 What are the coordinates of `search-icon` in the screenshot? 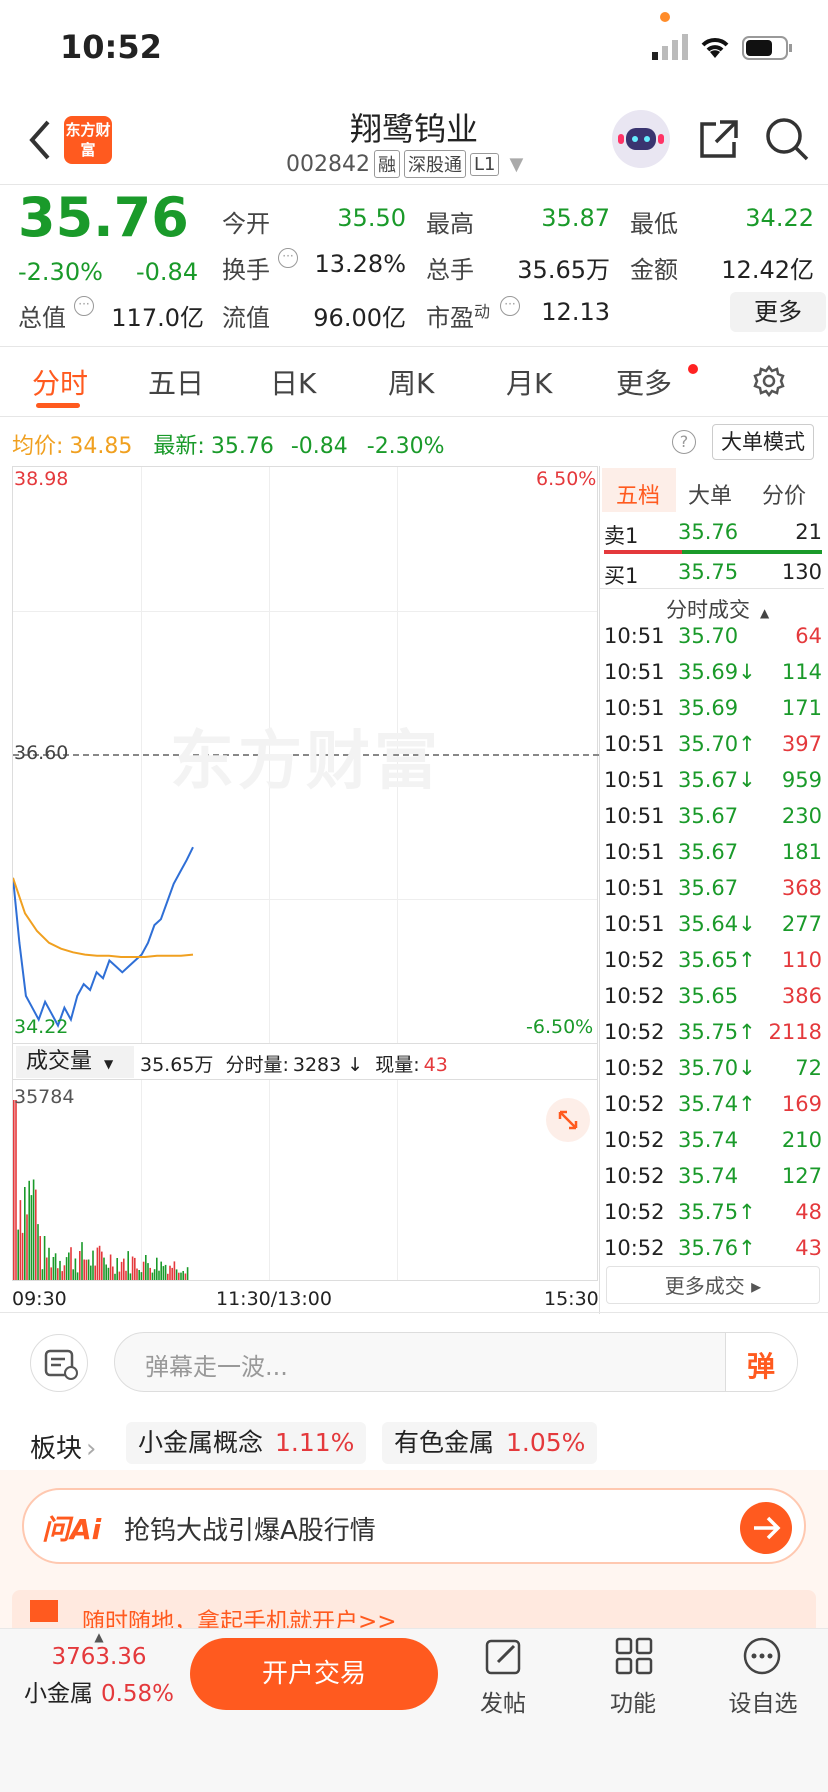 It's located at (787, 141).